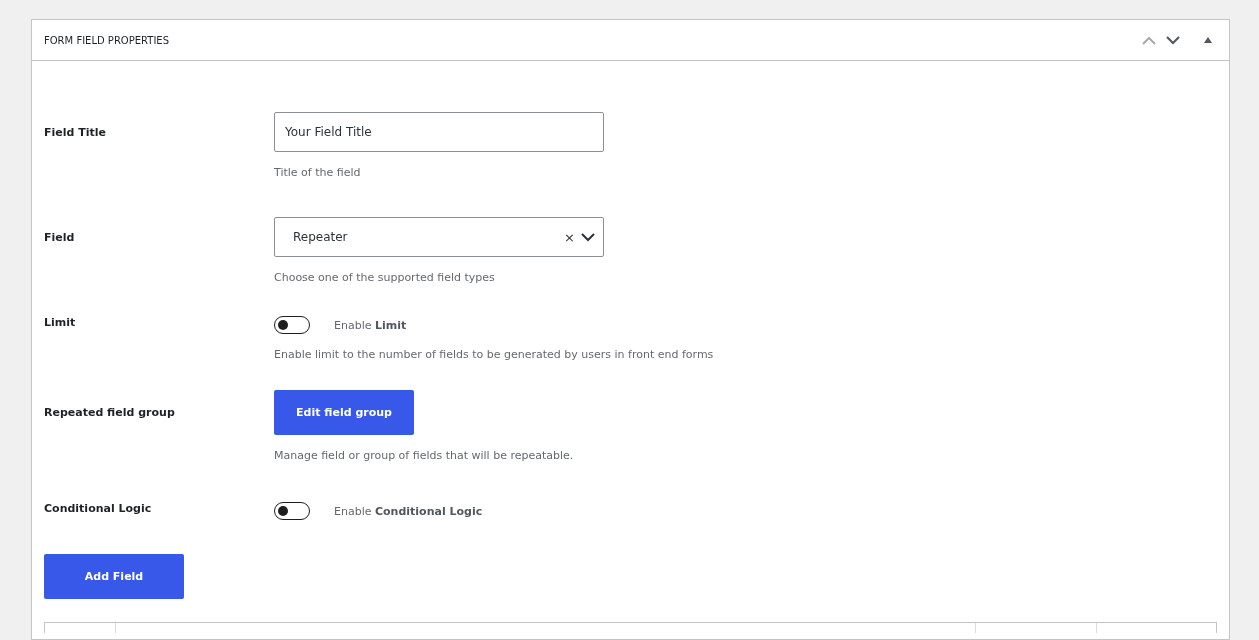 The height and width of the screenshot is (640, 1259). Describe the element at coordinates (385, 277) in the screenshot. I see `help-text: Choose one of the supported field types` at that location.